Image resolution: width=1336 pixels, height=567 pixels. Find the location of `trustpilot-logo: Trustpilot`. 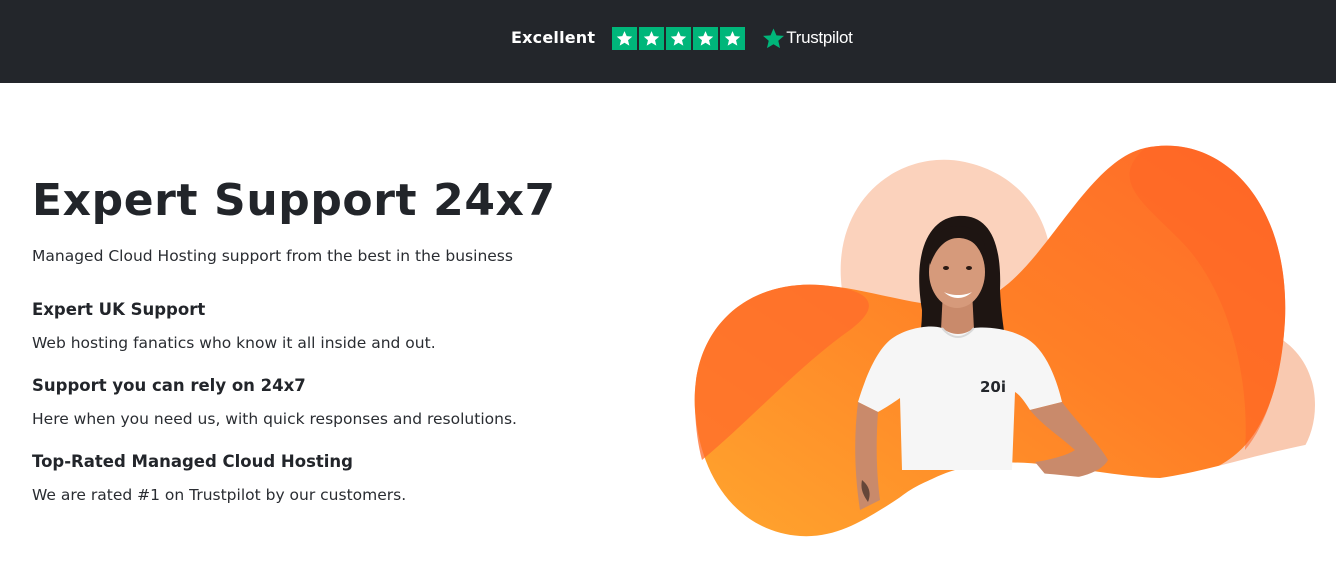

trustpilot-logo: Trustpilot is located at coordinates (807, 38).